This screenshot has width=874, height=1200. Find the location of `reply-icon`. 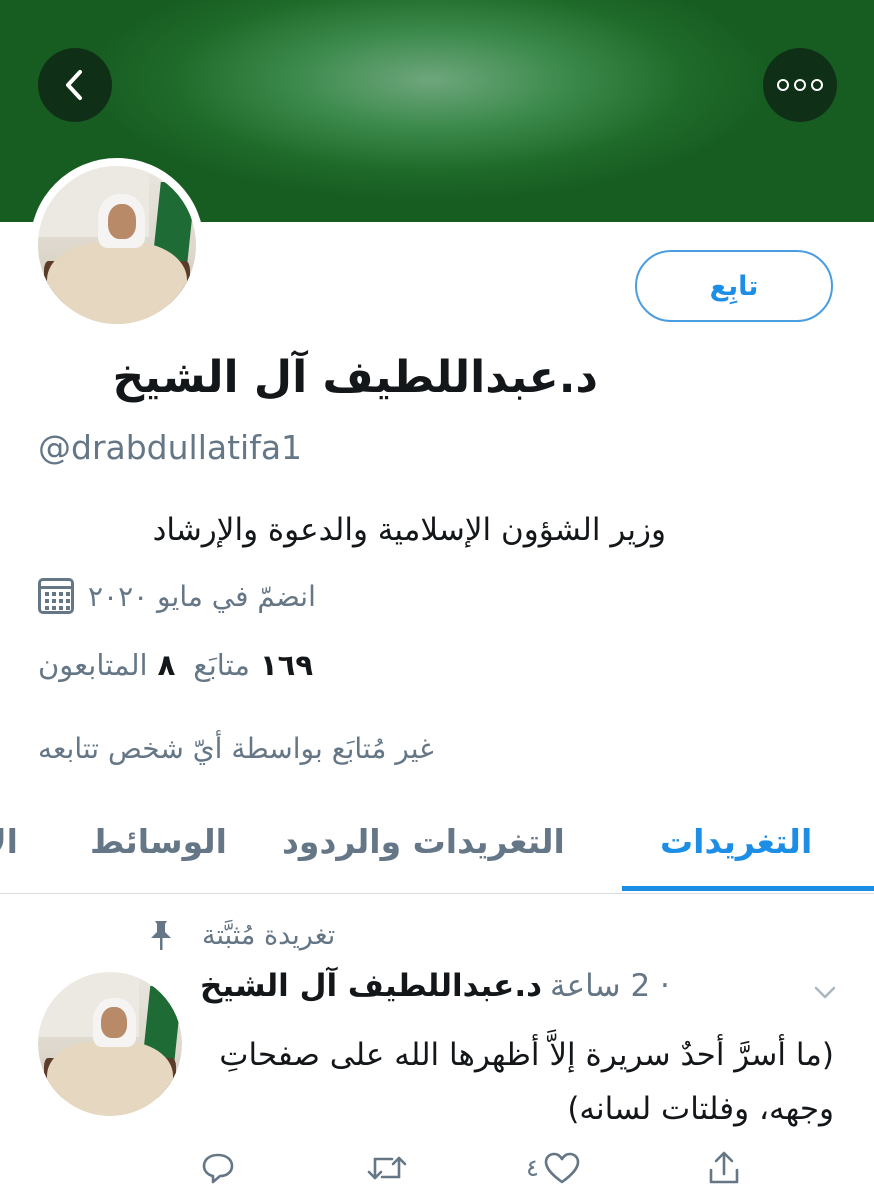

reply-icon is located at coordinates (218, 1168).